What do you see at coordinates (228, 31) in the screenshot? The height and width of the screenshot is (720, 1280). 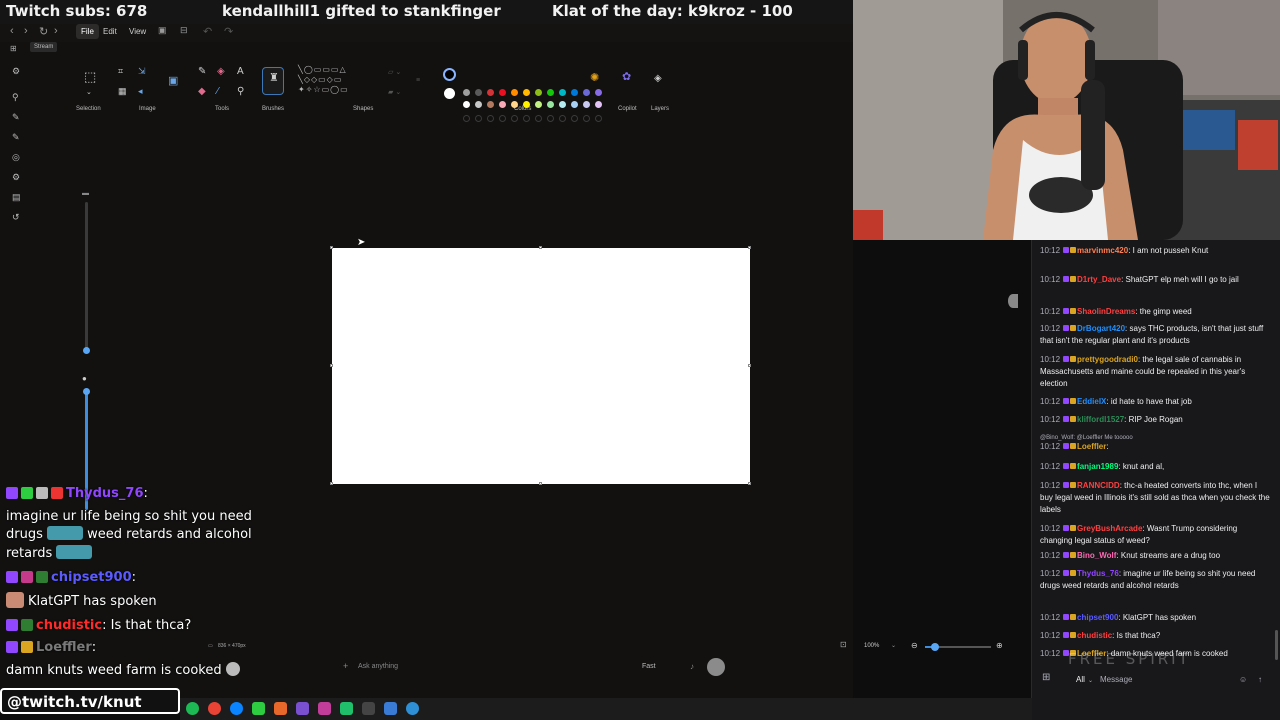 I see `redo-icon: ↷` at bounding box center [228, 31].